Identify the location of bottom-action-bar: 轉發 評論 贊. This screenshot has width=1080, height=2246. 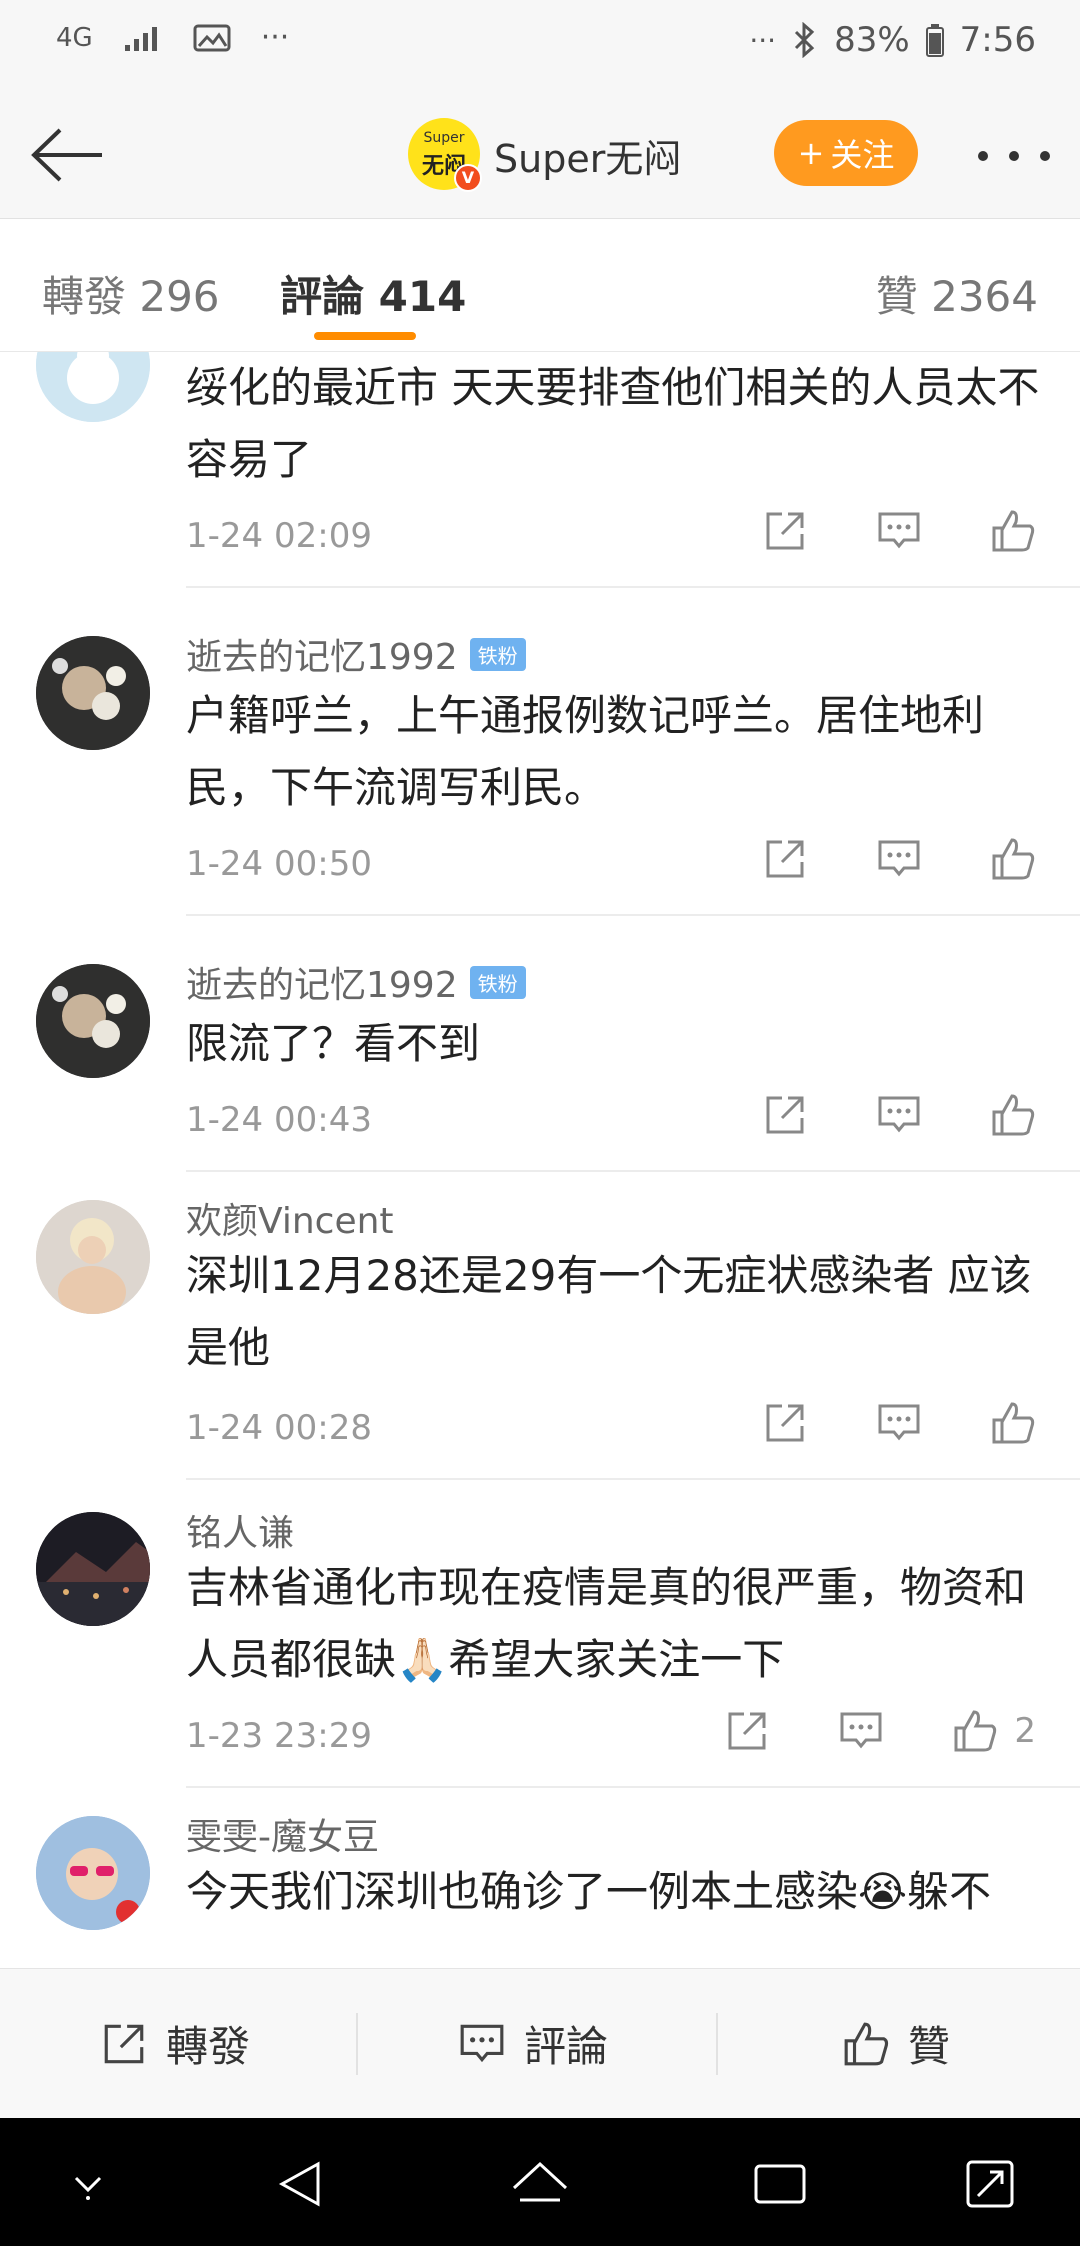
(540, 2043).